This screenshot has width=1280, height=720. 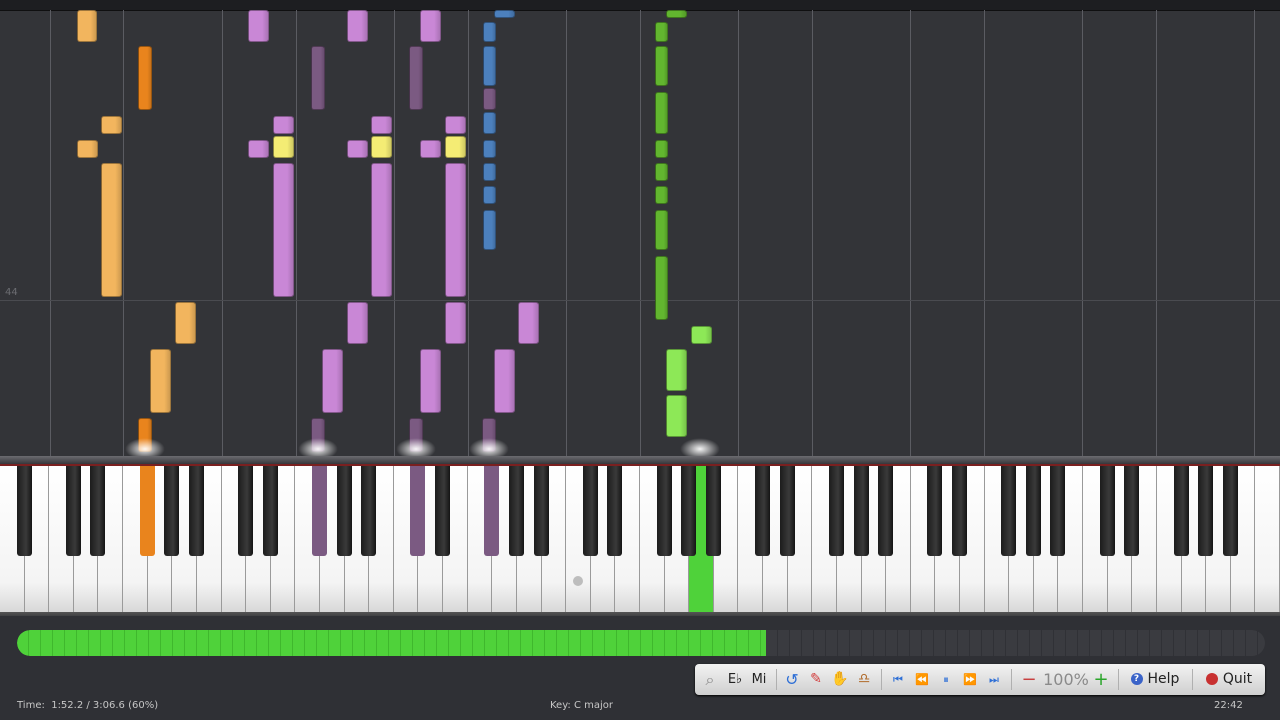 I want to click on help-button: ? Help, so click(x=1155, y=679).